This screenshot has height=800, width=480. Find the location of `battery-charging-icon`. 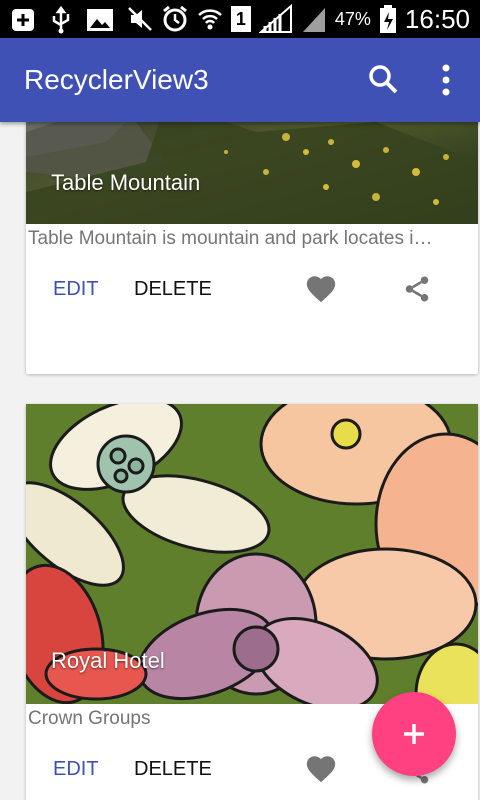

battery-charging-icon is located at coordinates (387, 19).